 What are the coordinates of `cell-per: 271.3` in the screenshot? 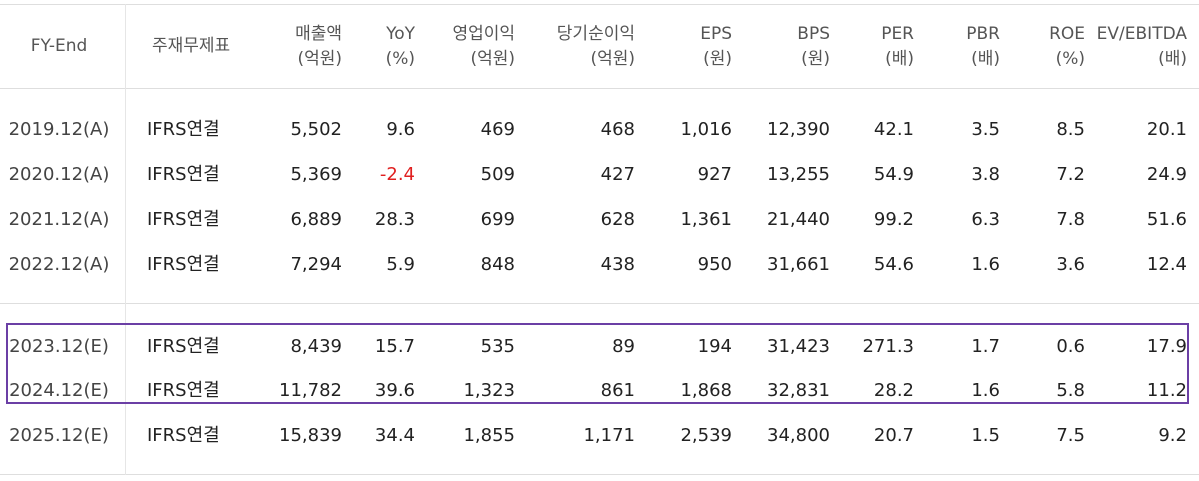 It's located at (888, 346).